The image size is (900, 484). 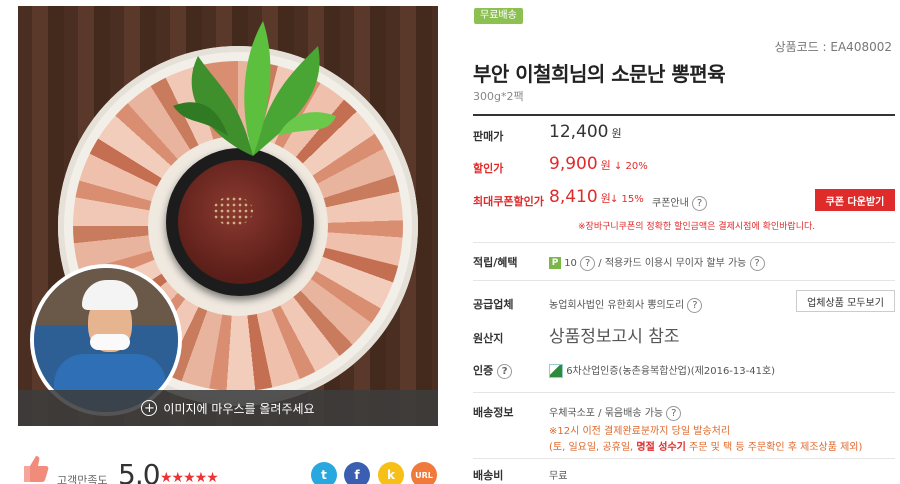 I want to click on origin-value: 상품정보고시 참조, so click(x=614, y=337).